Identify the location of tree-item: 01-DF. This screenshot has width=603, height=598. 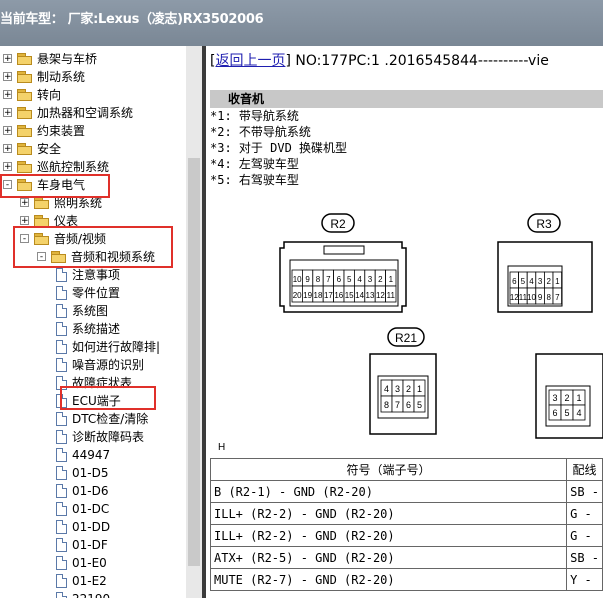
(93, 545).